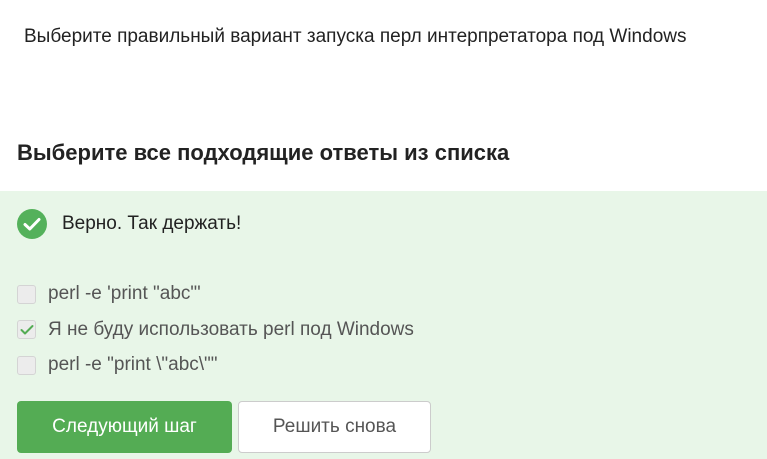 The width and height of the screenshot is (767, 459). Describe the element at coordinates (334, 427) in the screenshot. I see `retry-button: Решить снова` at that location.